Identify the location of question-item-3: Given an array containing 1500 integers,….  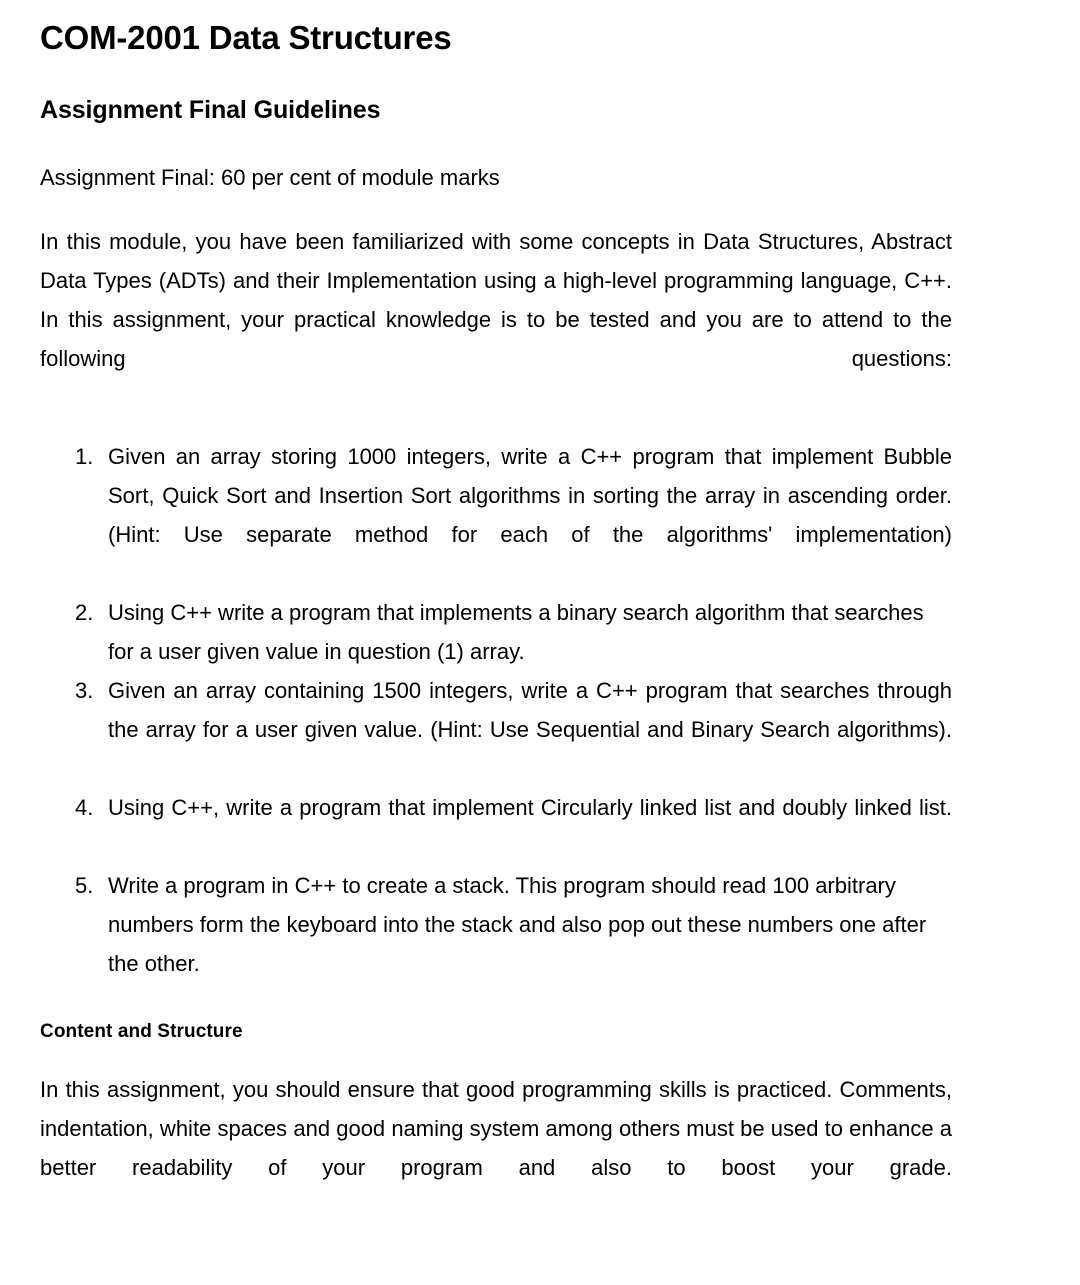
(496, 729).